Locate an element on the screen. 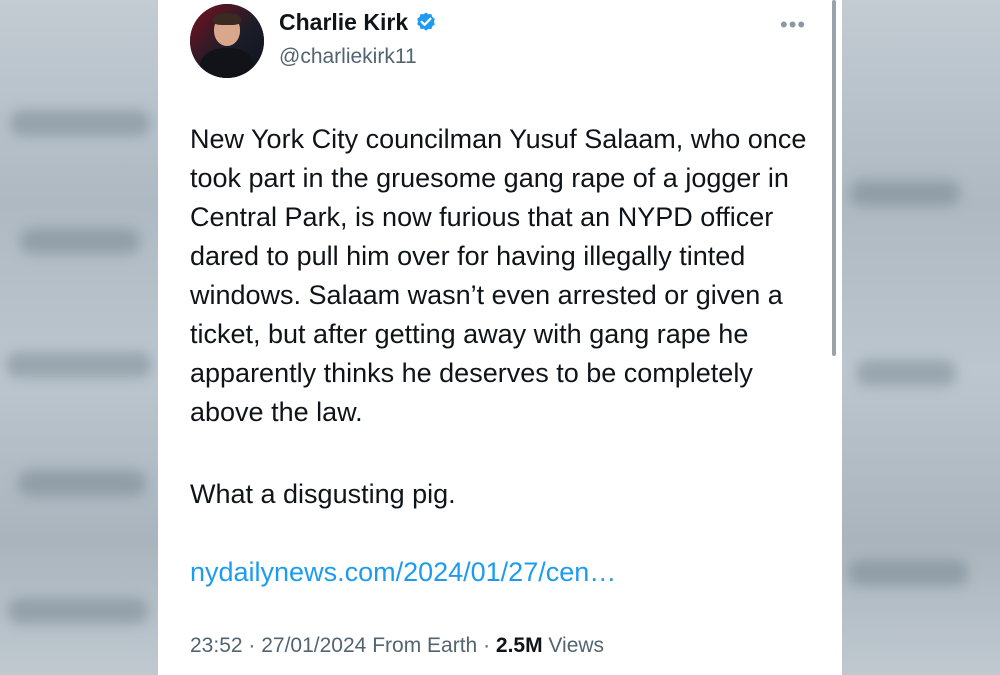 The image size is (1000, 675). author-name-row: Charlie Kirk is located at coordinates (358, 22).